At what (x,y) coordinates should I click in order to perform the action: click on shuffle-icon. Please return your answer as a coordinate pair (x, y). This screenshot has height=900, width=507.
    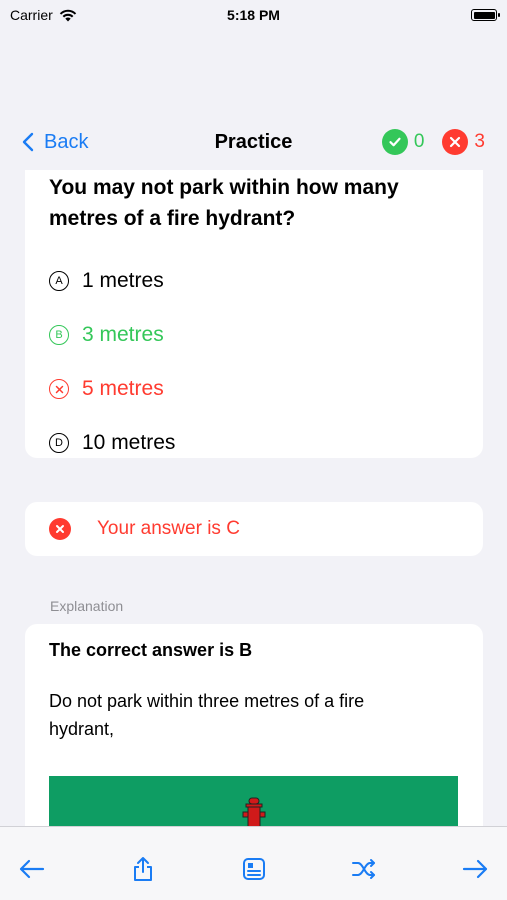
    Looking at the image, I should click on (364, 869).